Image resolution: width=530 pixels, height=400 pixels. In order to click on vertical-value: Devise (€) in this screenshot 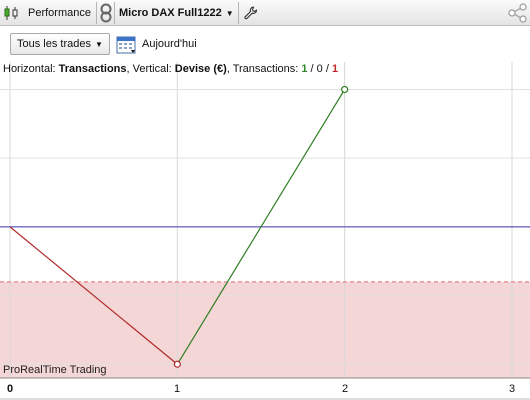, I will do `click(200, 69)`.